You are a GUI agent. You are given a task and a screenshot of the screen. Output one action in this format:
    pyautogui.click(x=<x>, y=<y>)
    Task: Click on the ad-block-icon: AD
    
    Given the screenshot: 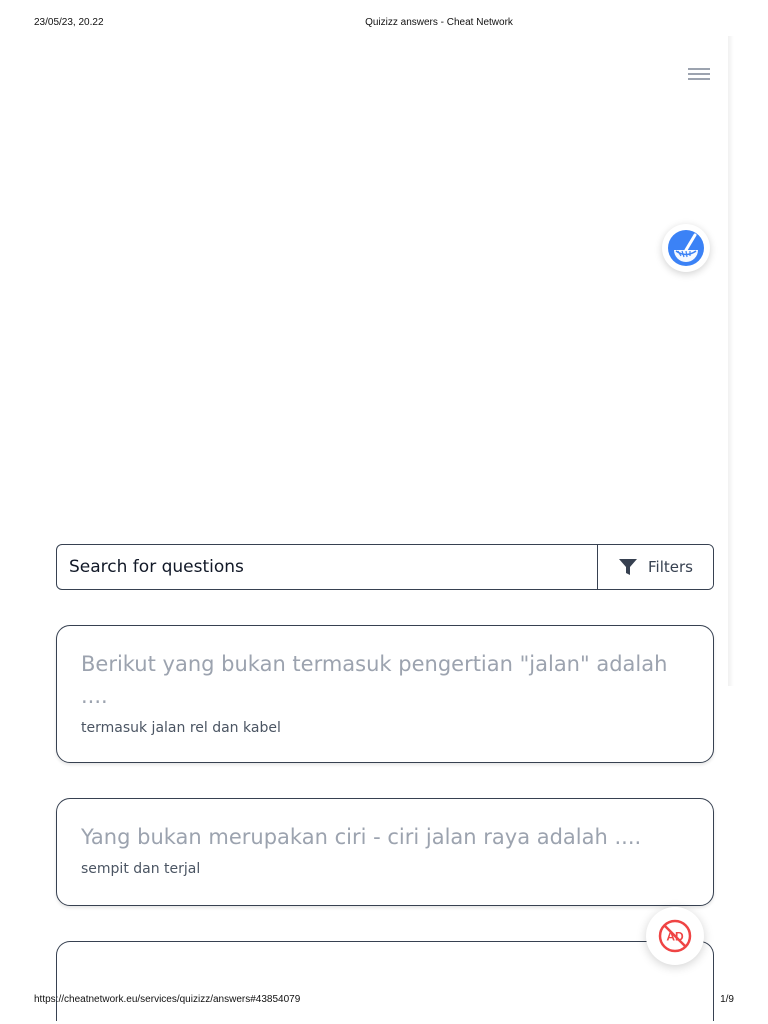 What is the action you would take?
    pyautogui.click(x=675, y=936)
    